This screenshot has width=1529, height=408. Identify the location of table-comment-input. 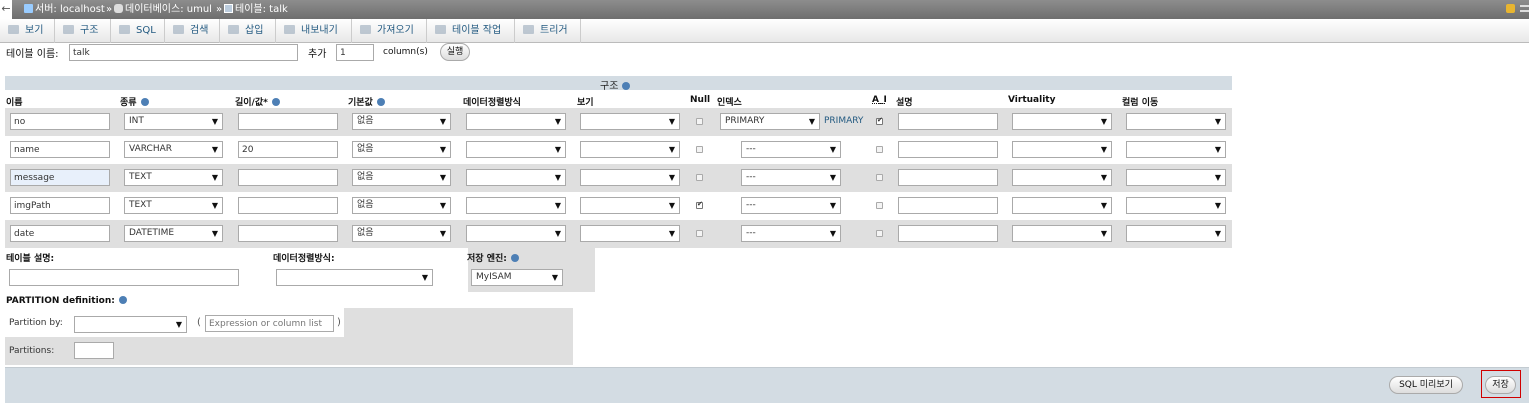
(124, 277).